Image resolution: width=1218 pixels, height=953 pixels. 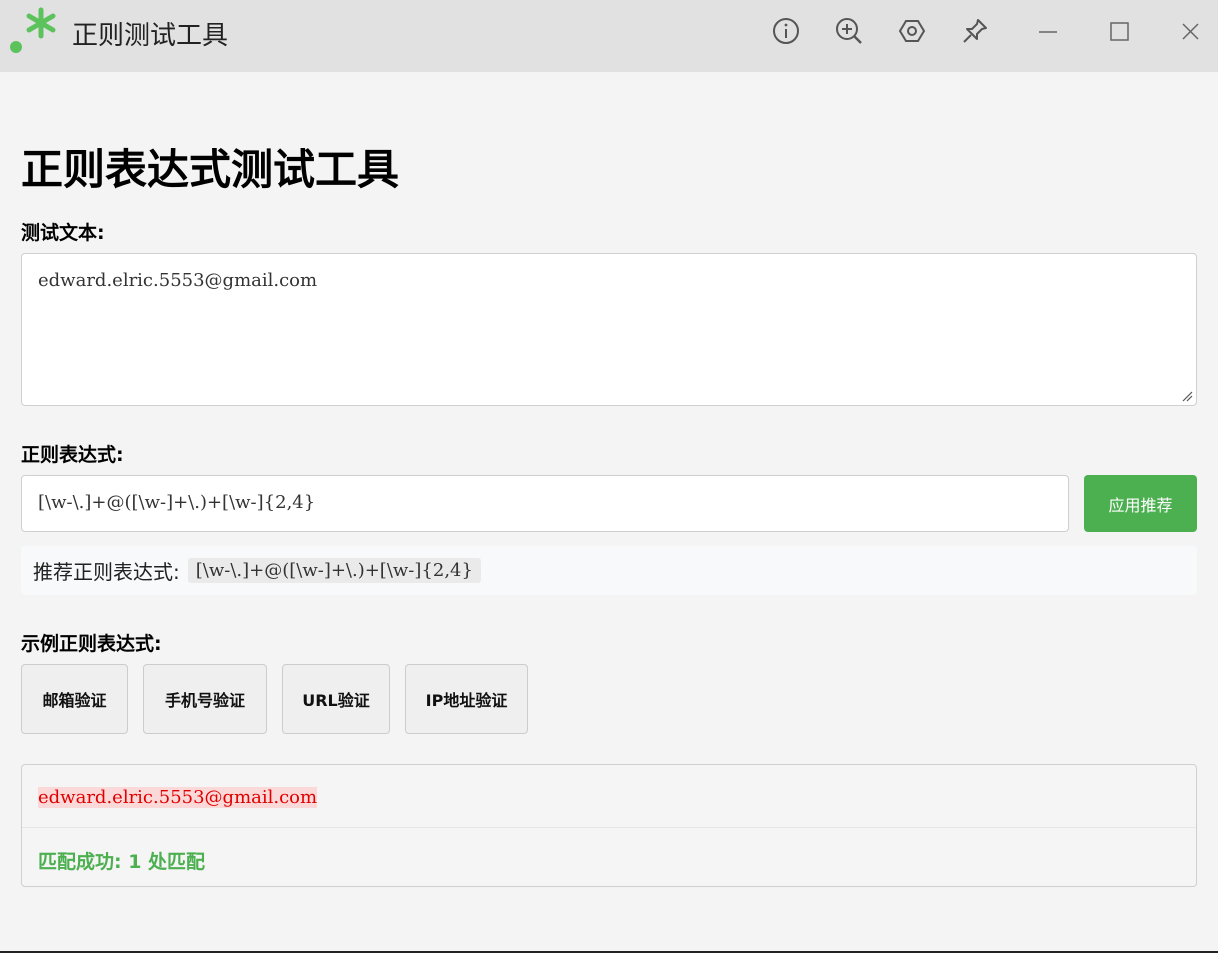 I want to click on settings-icon, so click(x=912, y=31).